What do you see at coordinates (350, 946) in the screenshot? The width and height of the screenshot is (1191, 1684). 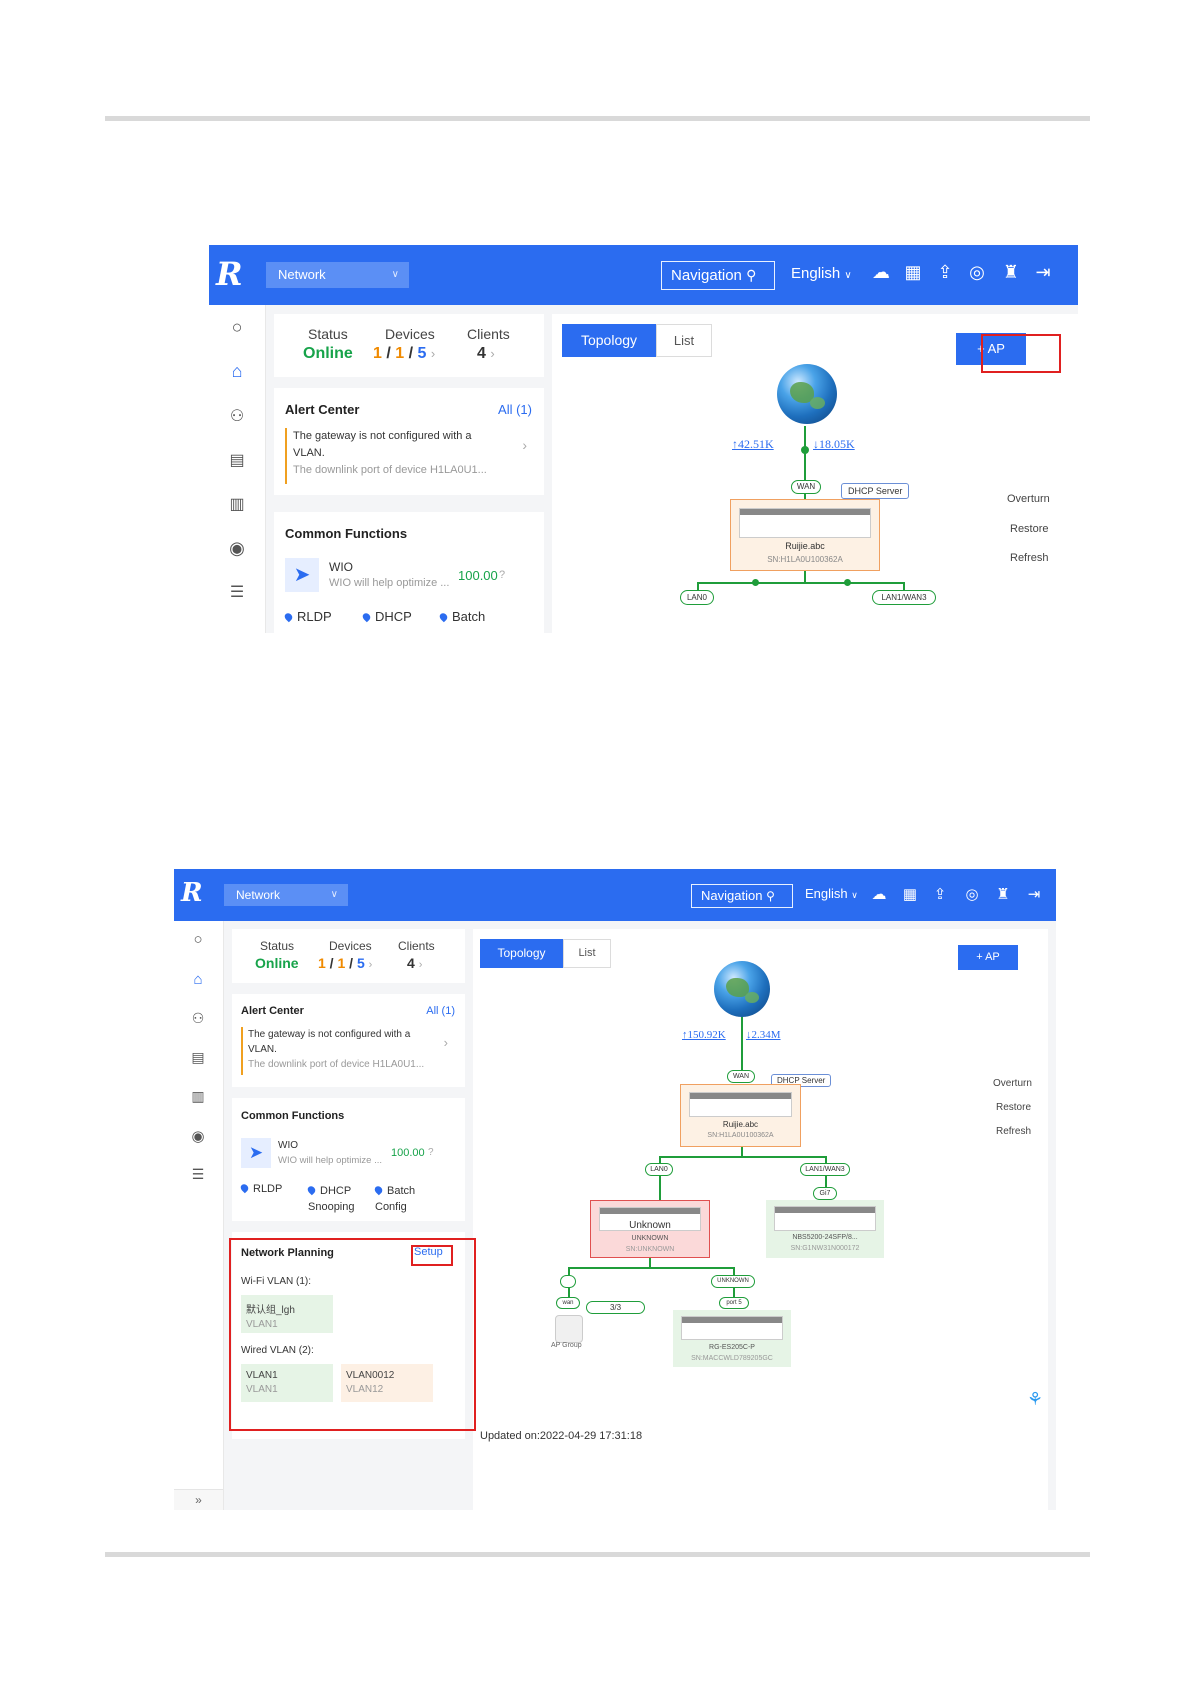 I see `devices-label: Devices` at bounding box center [350, 946].